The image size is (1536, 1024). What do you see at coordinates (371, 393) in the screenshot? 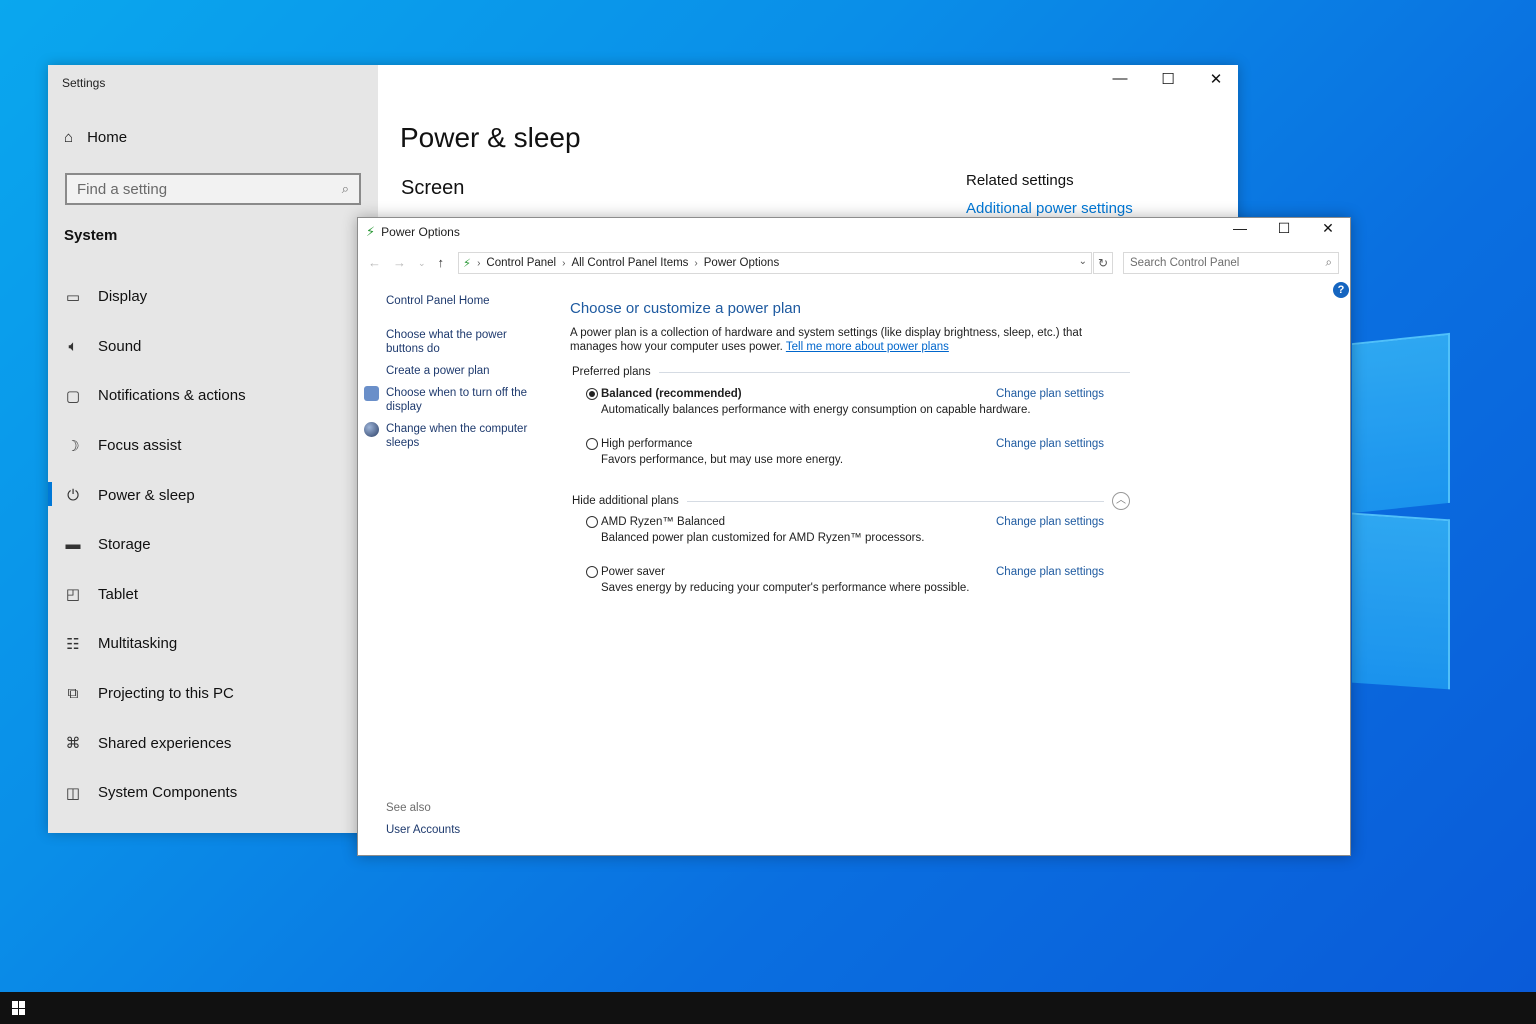
I see `display-clock-icon` at bounding box center [371, 393].